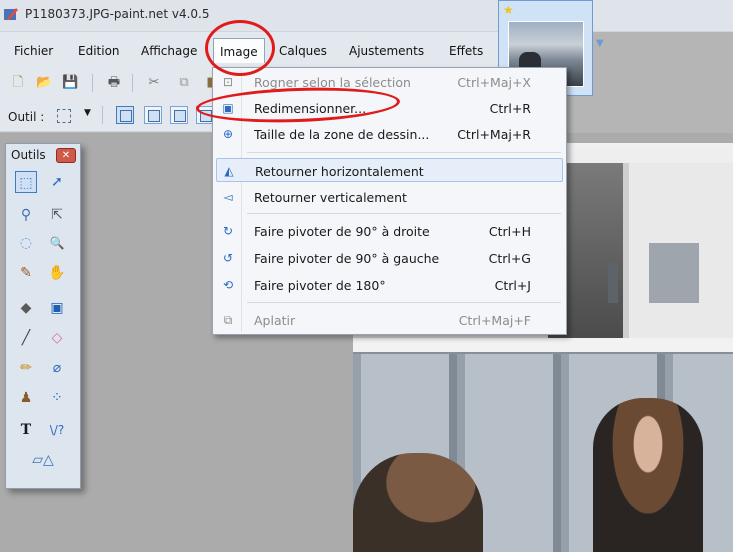 This screenshot has width=733, height=552. I want to click on main-toolbar: 🗋 📂 💾 🖶 ✂ ⧉ ▮, so click(110, 83).